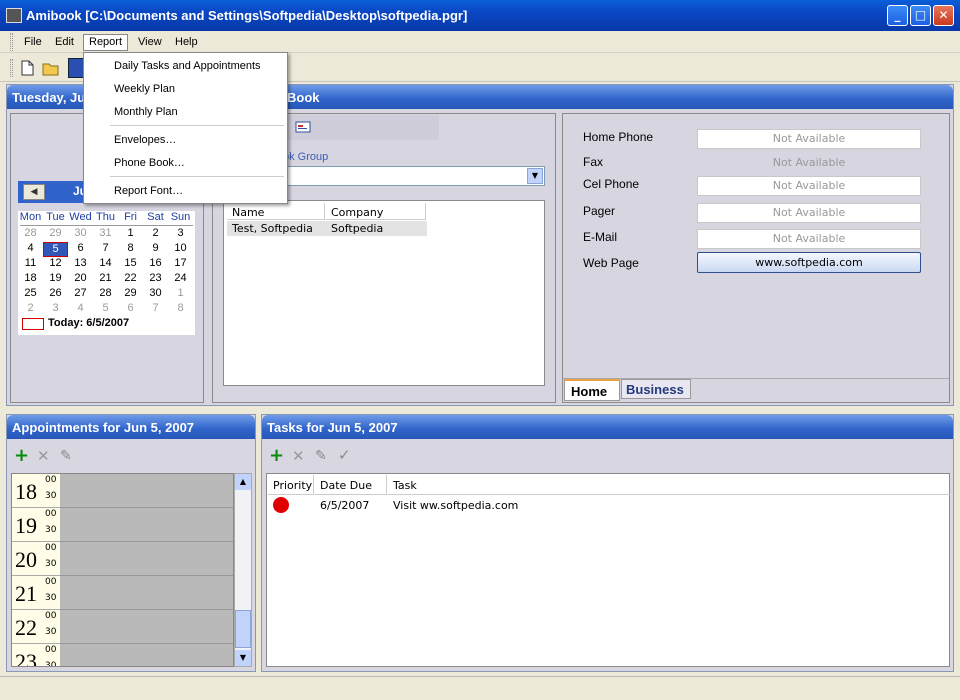 This screenshot has width=960, height=700. Describe the element at coordinates (30, 279) in the screenshot. I see `calendar-day: 18` at that location.